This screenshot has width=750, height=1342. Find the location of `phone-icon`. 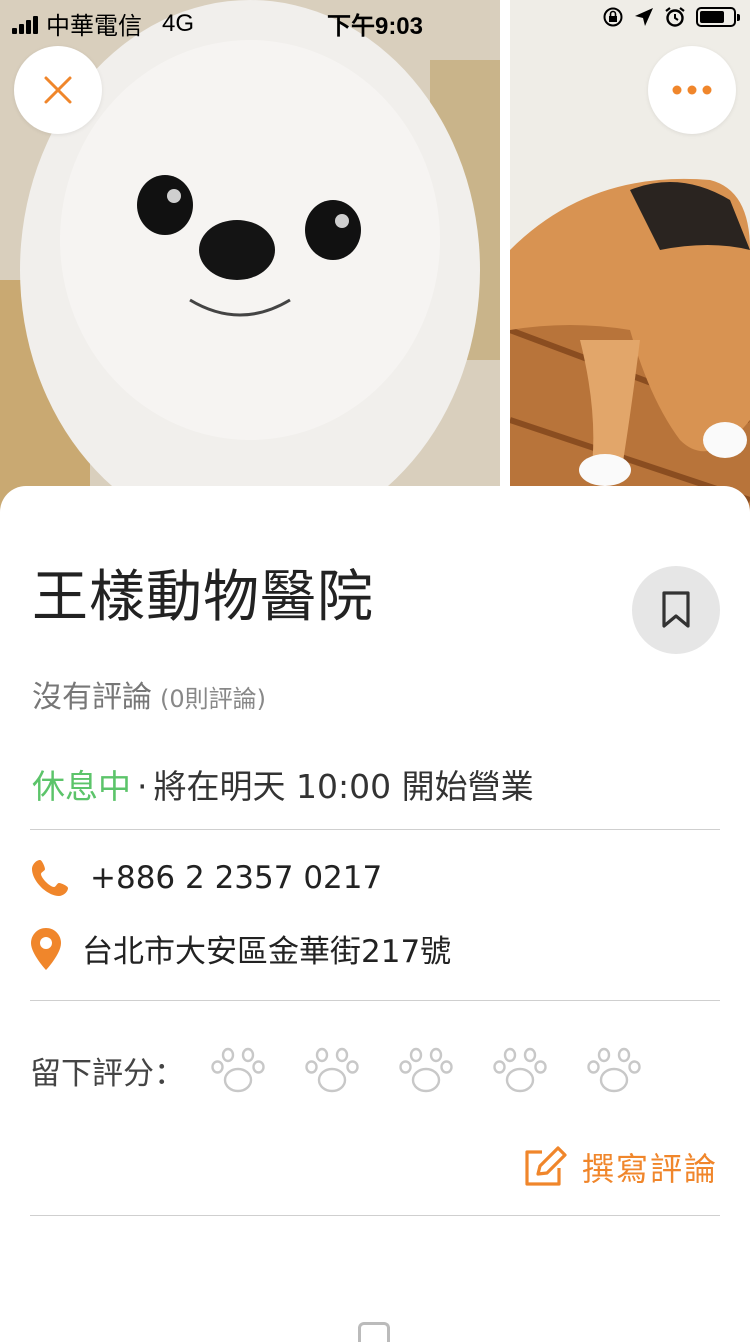

phone-icon is located at coordinates (50, 878).